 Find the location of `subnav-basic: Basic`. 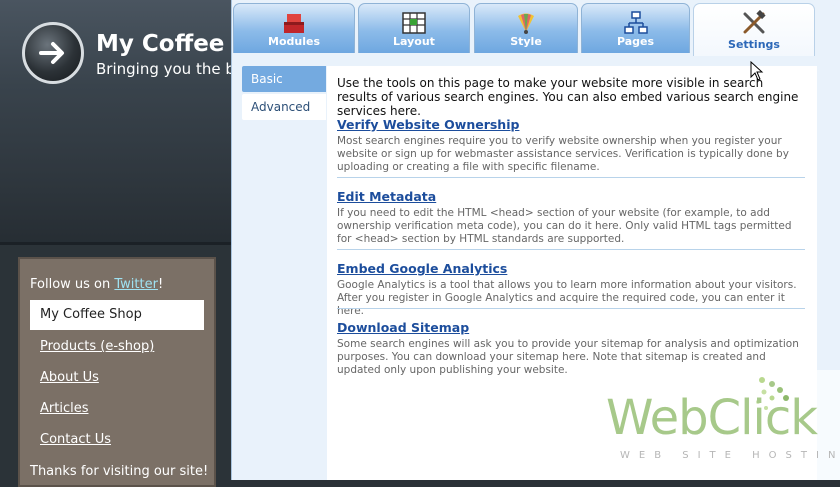

subnav-basic: Basic is located at coordinates (284, 79).